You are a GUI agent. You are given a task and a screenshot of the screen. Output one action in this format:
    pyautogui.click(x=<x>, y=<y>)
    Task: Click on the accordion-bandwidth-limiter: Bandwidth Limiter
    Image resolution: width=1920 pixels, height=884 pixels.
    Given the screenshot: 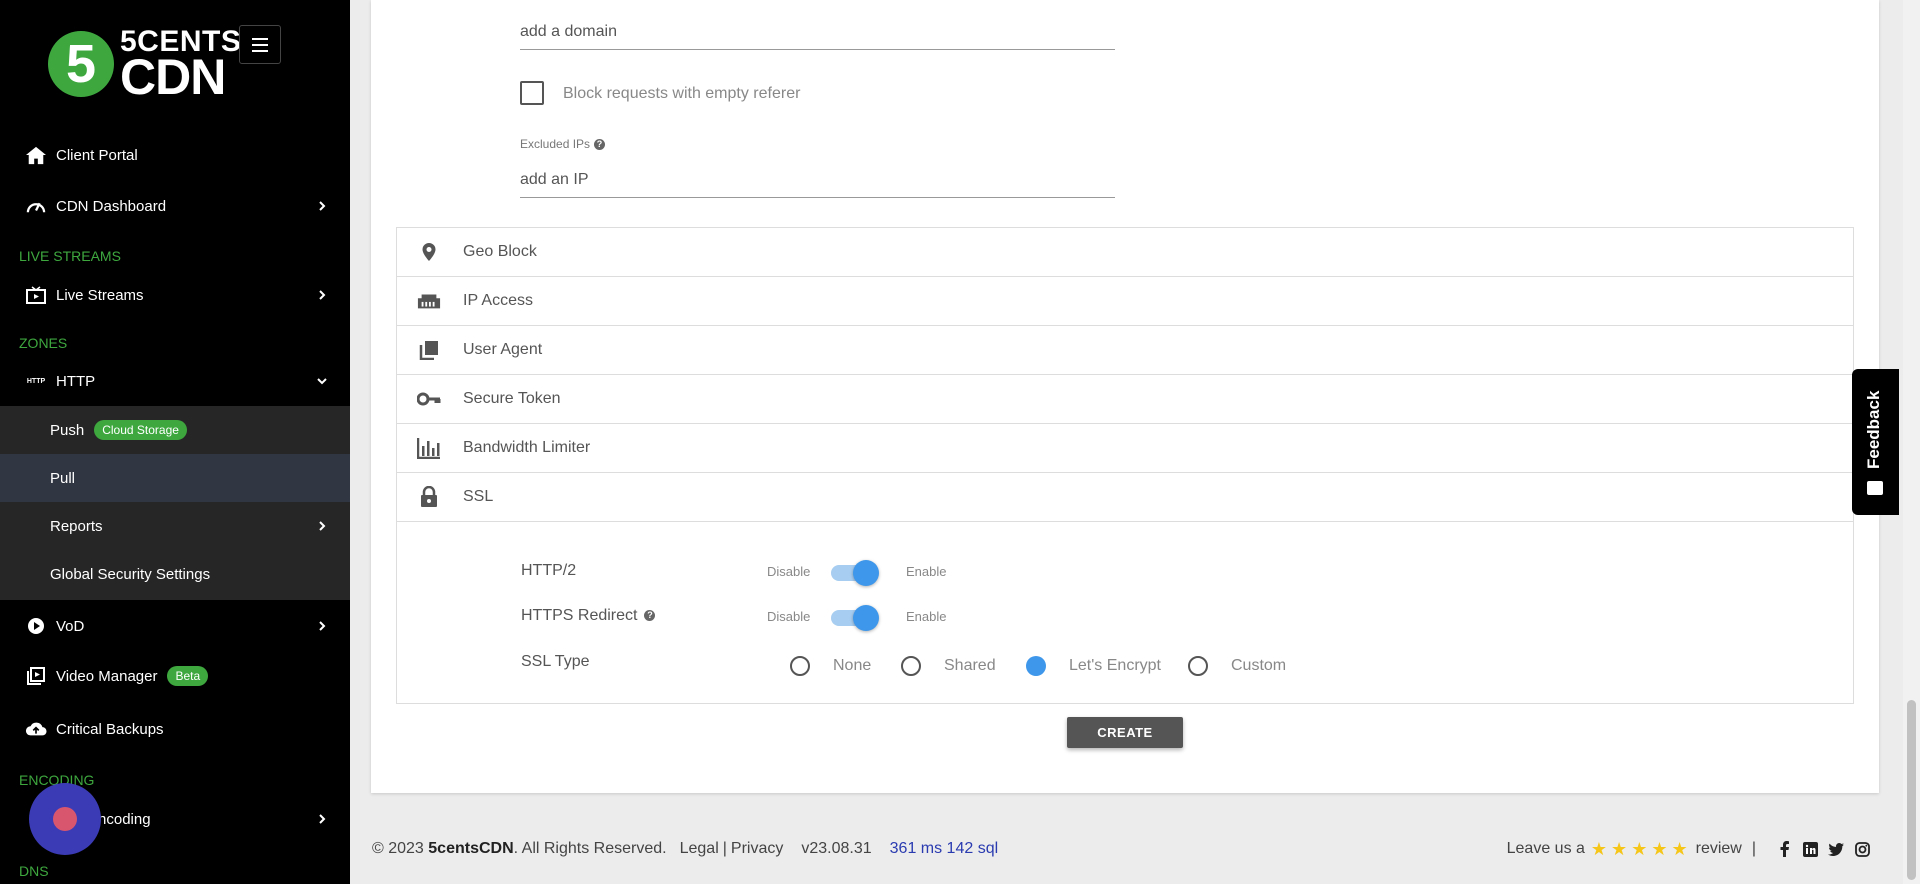 What is the action you would take?
    pyautogui.click(x=1125, y=447)
    